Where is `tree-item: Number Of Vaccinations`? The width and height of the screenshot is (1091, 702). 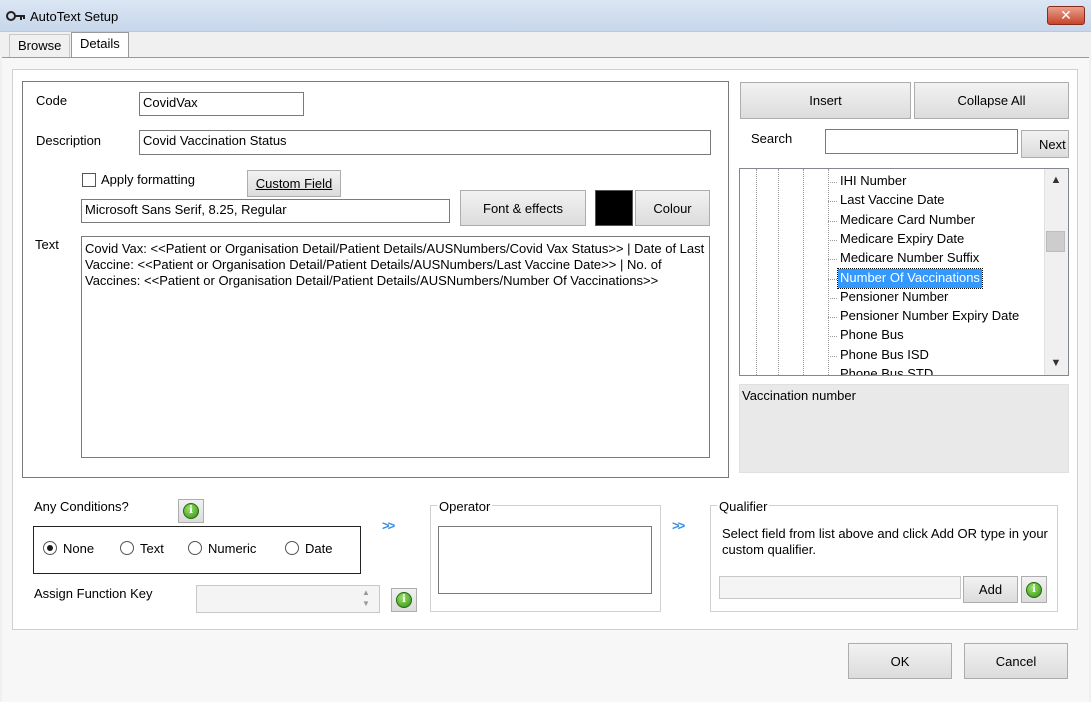 tree-item: Number Of Vaccinations is located at coordinates (910, 278).